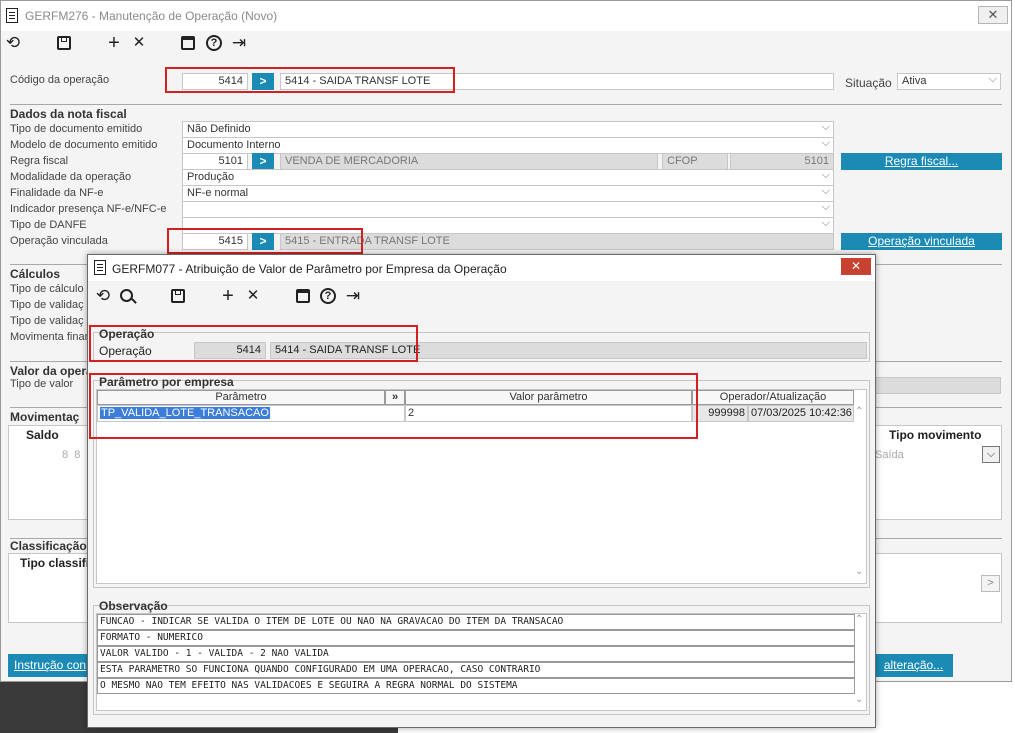  What do you see at coordinates (50, 337) in the screenshot?
I see `calc-label-4: Movimenta finan` at bounding box center [50, 337].